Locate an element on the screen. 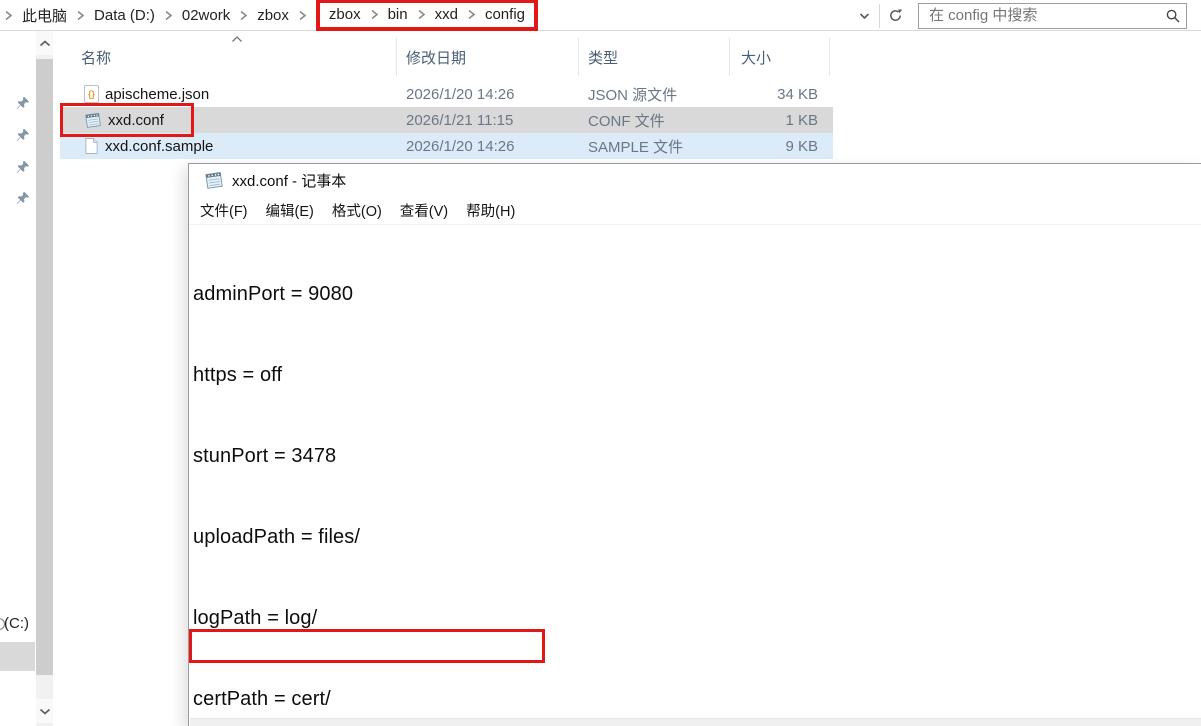 The width and height of the screenshot is (1201, 726). breadcrumb-item-config: config is located at coordinates (505, 14).